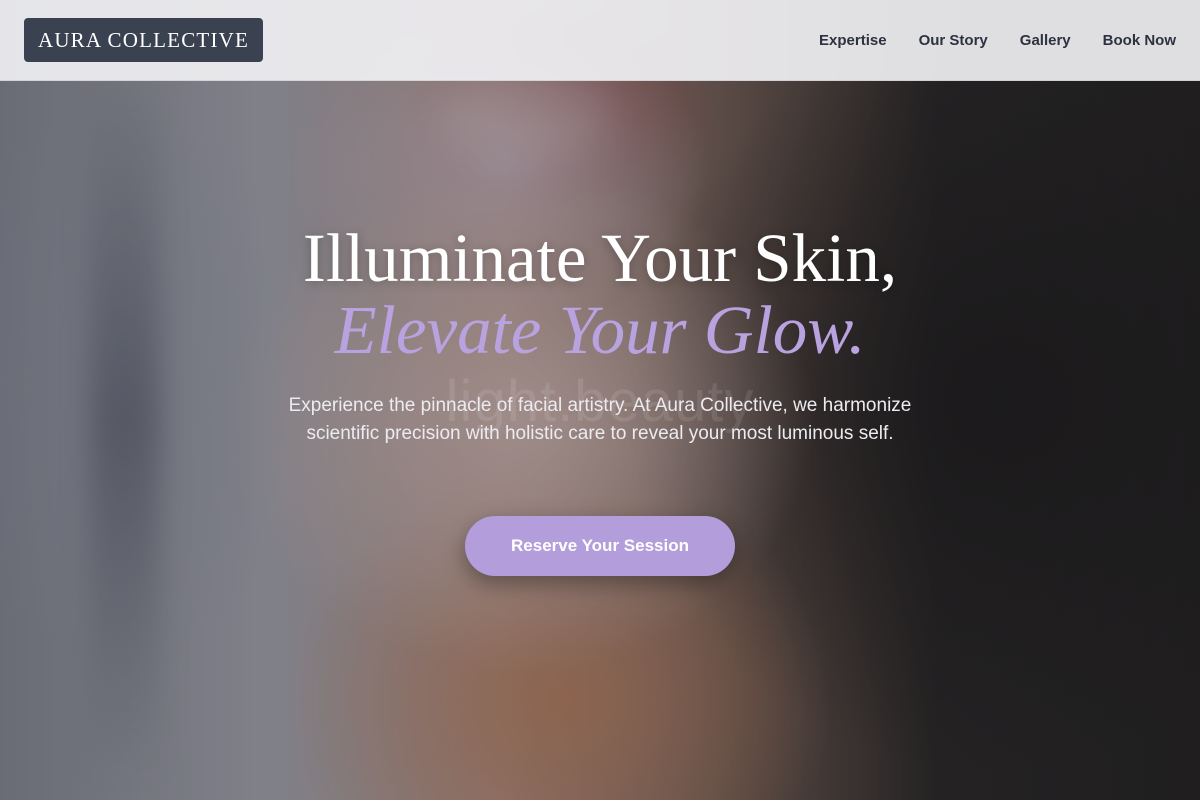 The height and width of the screenshot is (800, 1200). I want to click on headline-line-2: Elevate Your Glow., so click(600, 330).